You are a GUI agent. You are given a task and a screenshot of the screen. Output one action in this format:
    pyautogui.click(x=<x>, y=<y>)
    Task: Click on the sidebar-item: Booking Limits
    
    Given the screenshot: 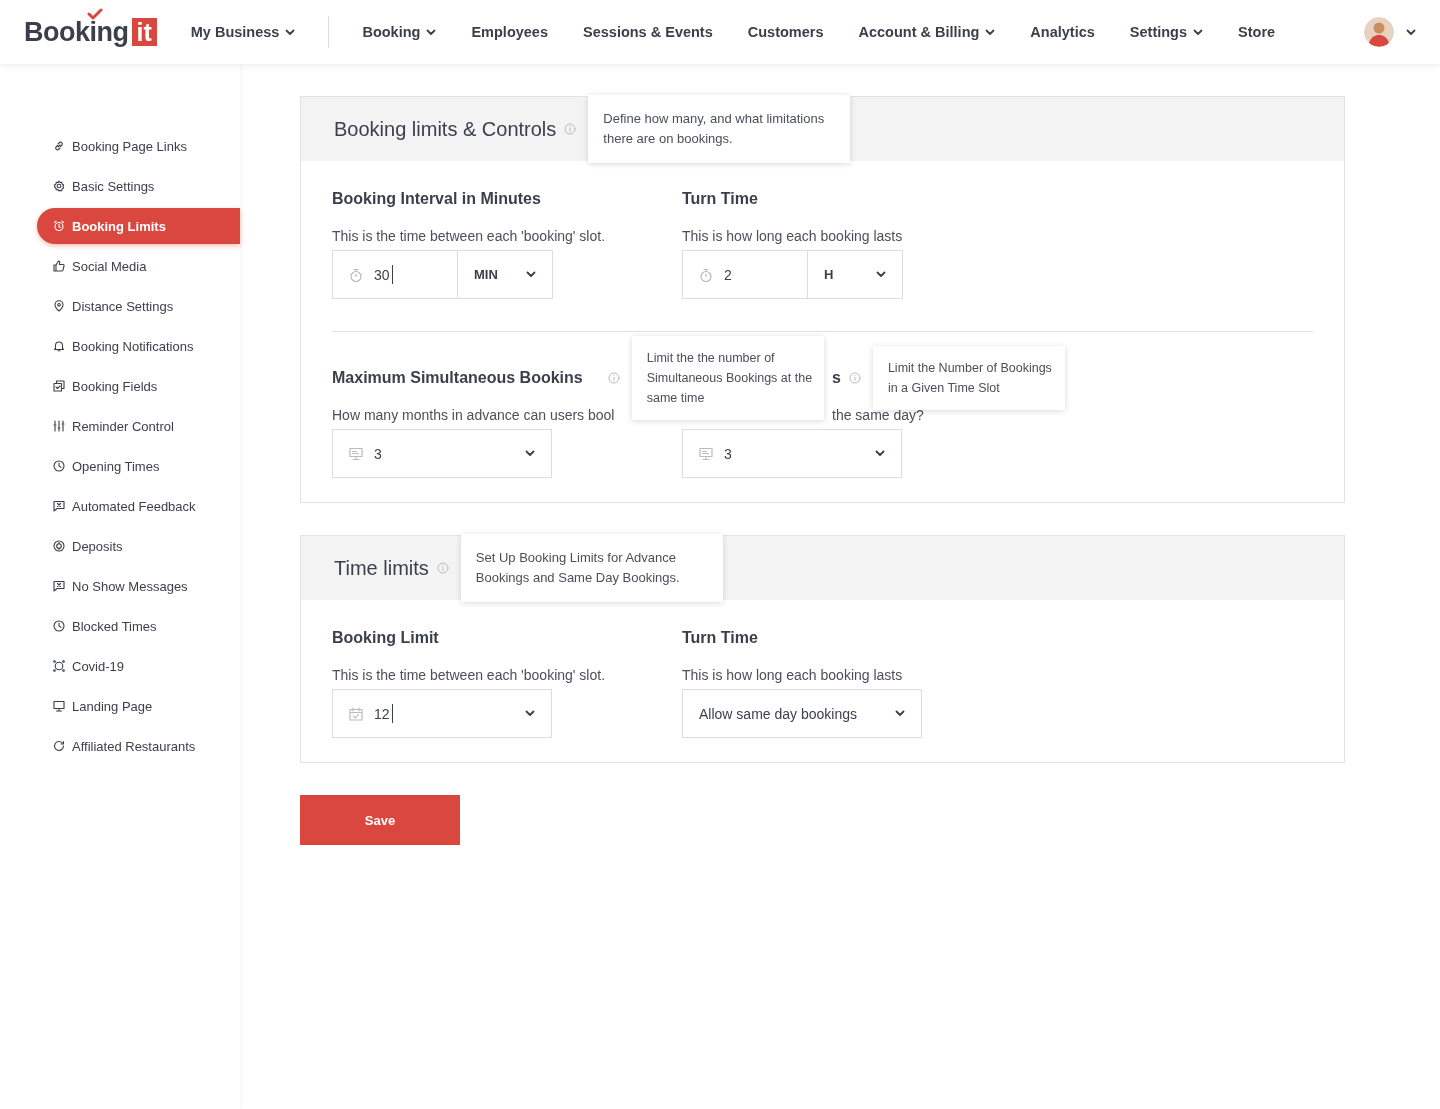 What is the action you would take?
    pyautogui.click(x=138, y=226)
    